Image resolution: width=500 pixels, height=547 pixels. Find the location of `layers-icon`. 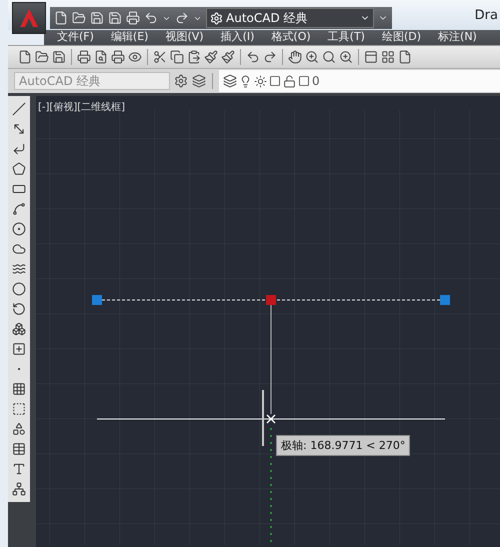

layers-icon is located at coordinates (199, 81).